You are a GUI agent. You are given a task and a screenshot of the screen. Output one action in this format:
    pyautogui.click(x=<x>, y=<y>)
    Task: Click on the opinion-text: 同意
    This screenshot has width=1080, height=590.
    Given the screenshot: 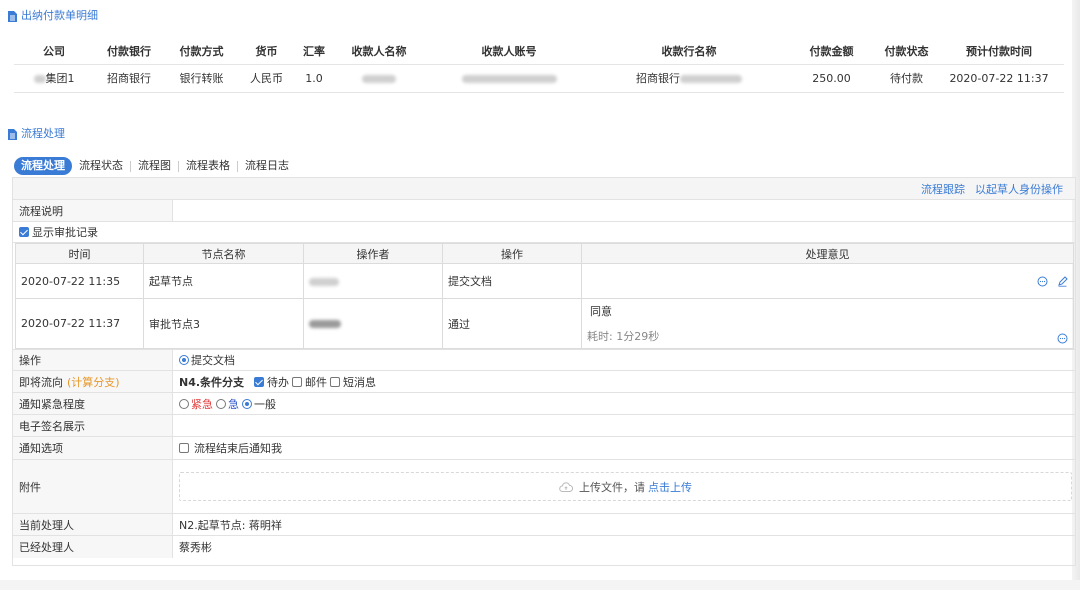 What is the action you would take?
    pyautogui.click(x=601, y=311)
    